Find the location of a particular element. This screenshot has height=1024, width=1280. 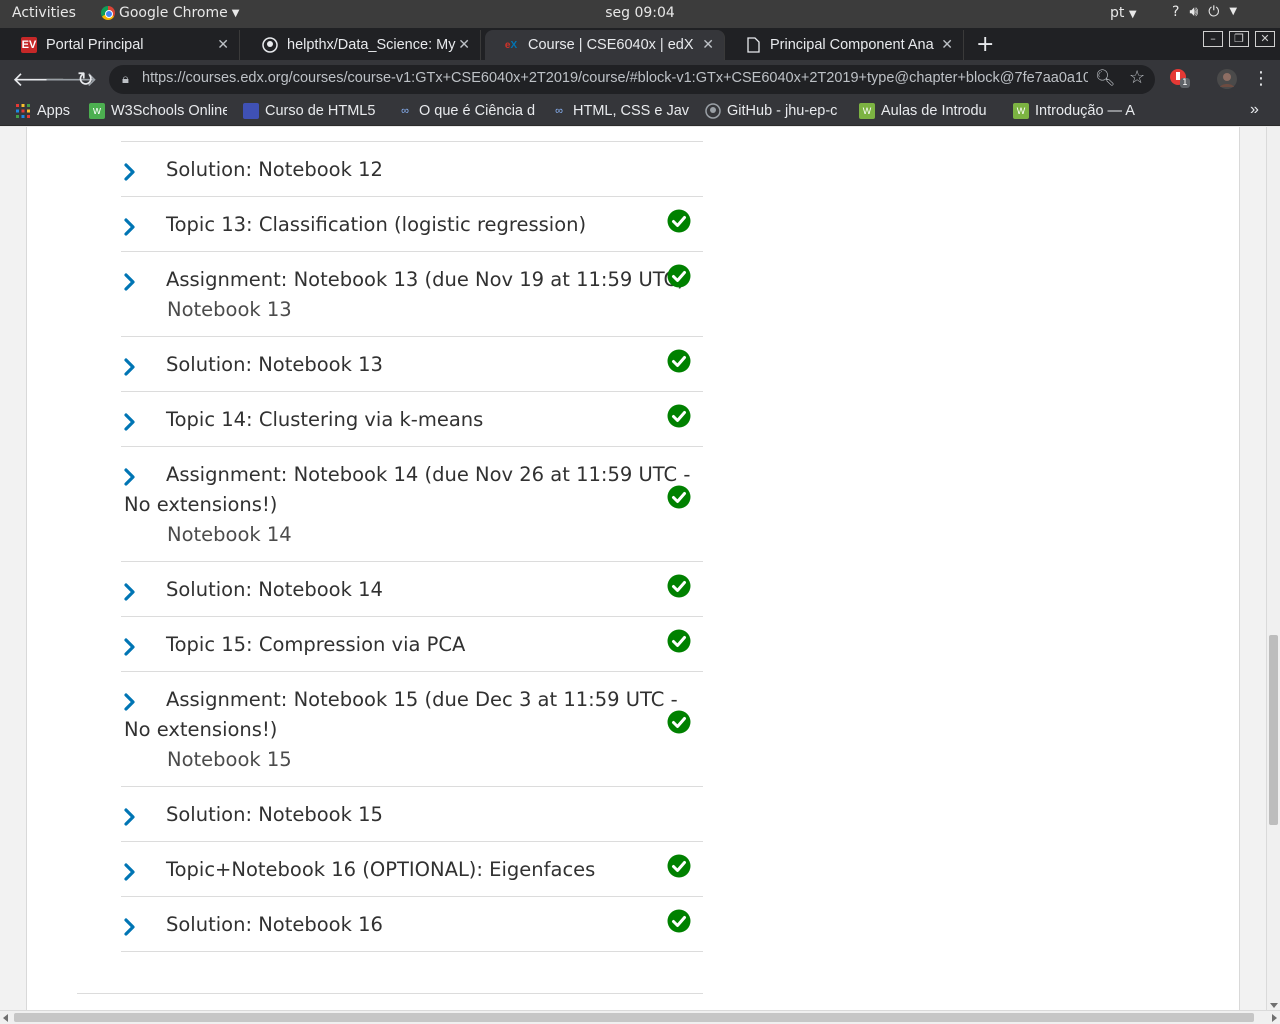

outline-item: Solution: Notebook 14 is located at coordinates (412, 589).